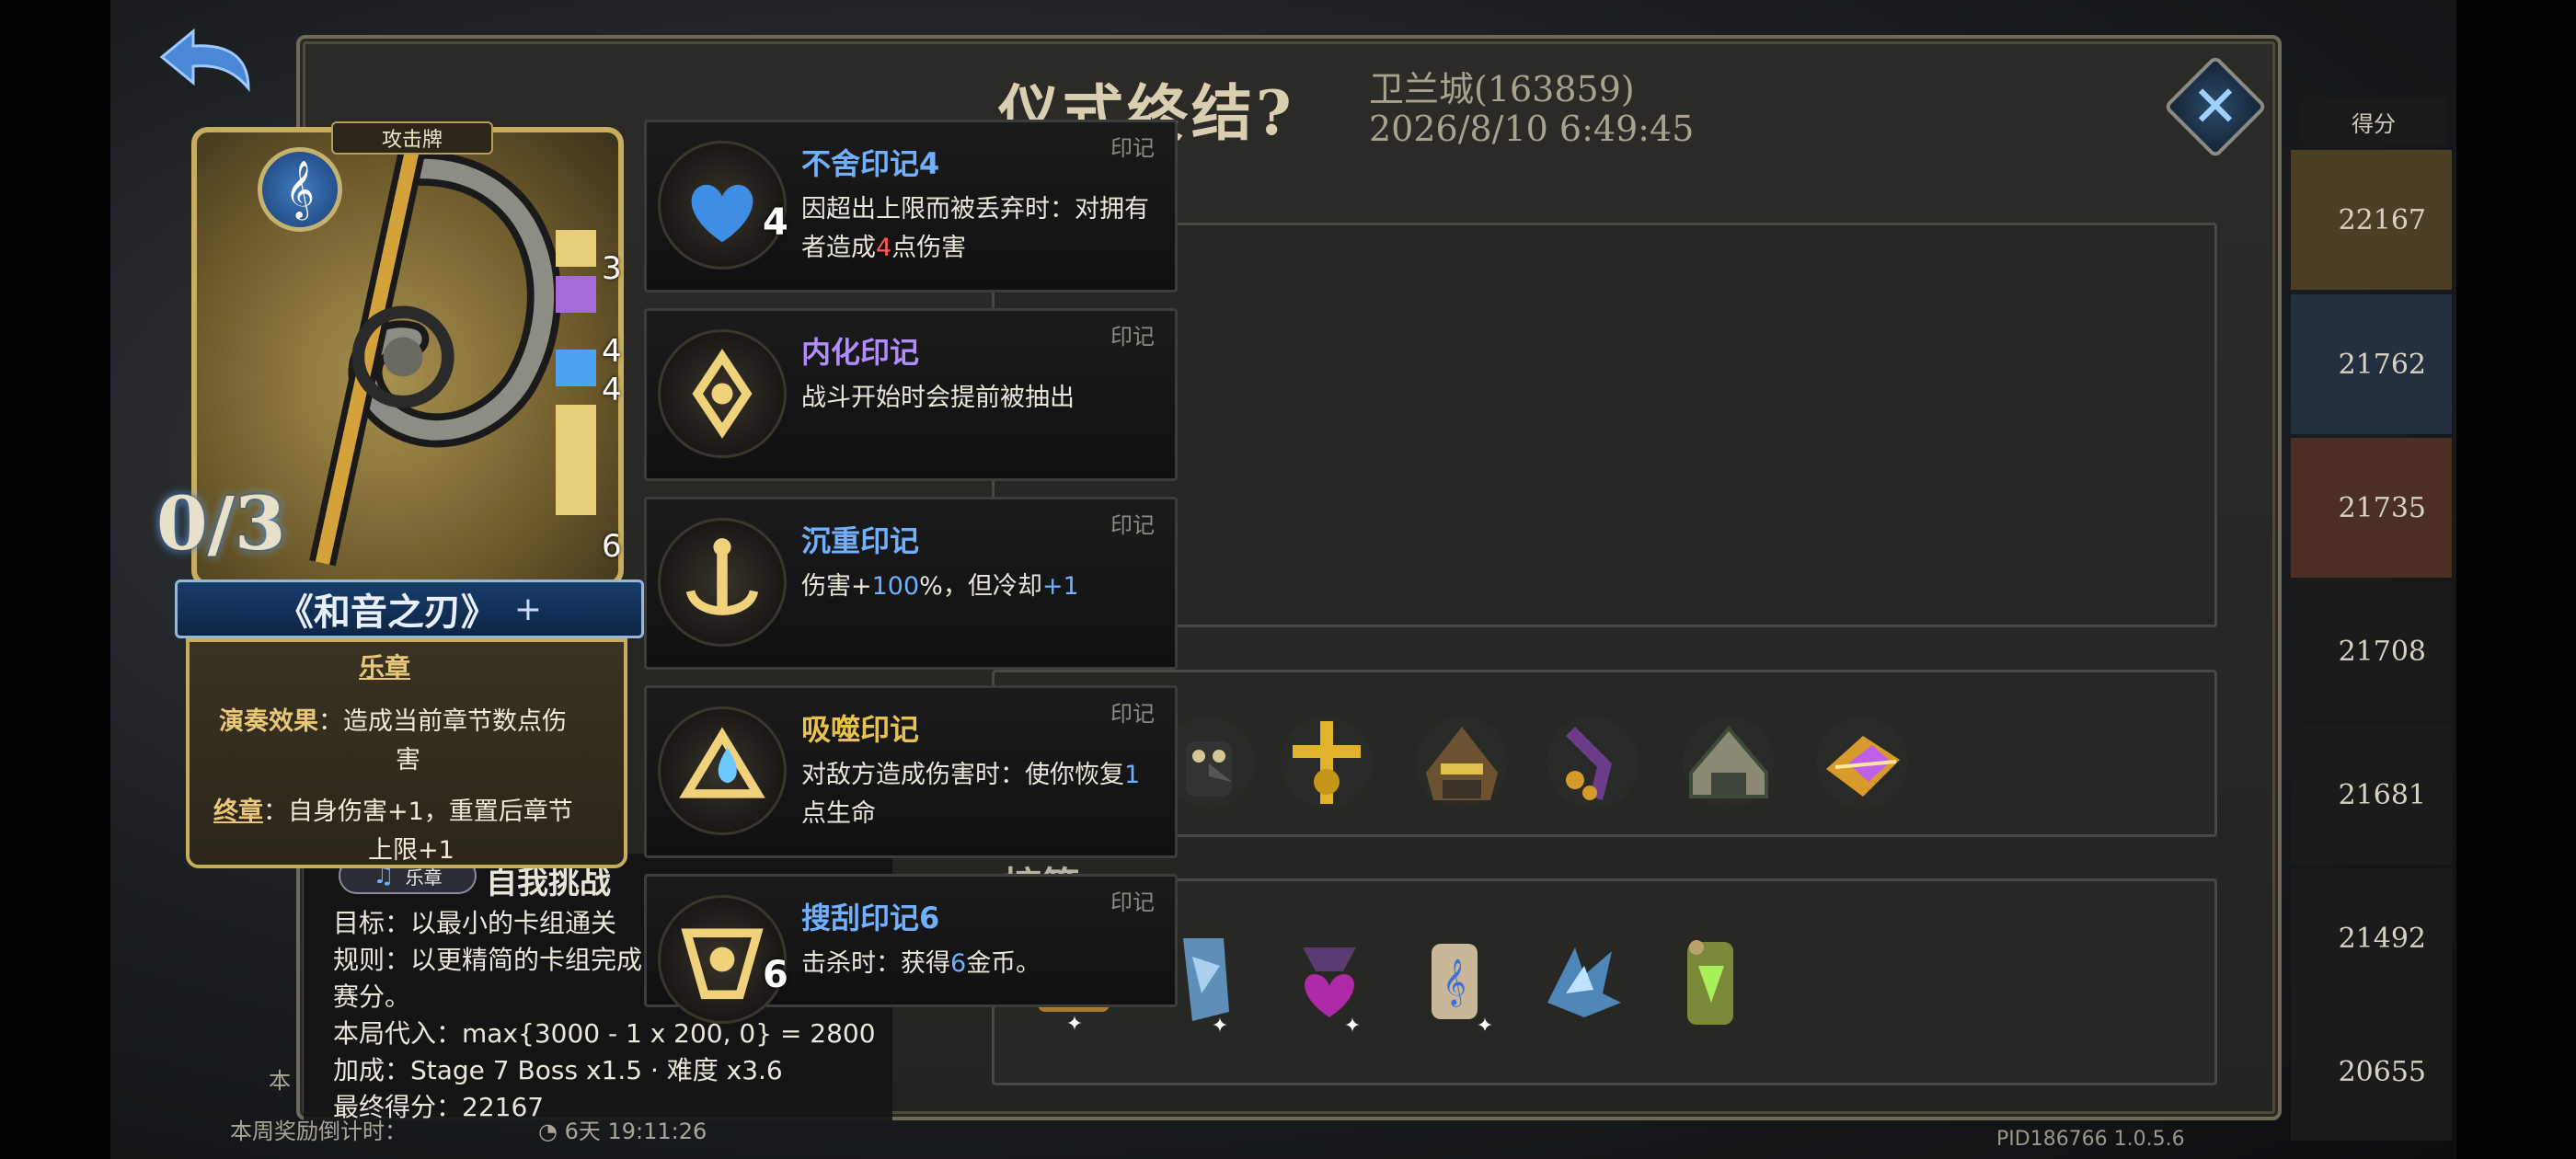 The height and width of the screenshot is (1159, 2576). I want to click on score-cell: 21708, so click(2371, 651).